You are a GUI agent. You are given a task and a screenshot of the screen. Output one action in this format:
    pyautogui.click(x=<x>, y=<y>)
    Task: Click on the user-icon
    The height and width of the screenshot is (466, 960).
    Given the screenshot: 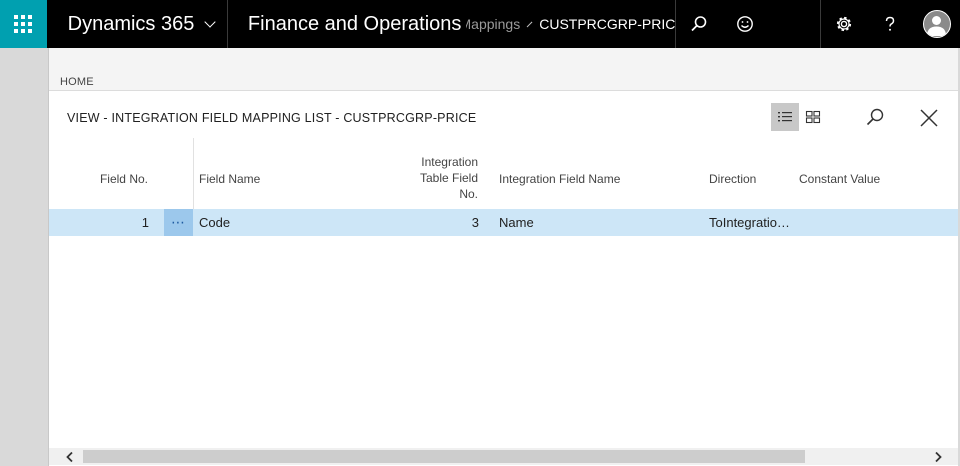 What is the action you would take?
    pyautogui.click(x=936, y=26)
    